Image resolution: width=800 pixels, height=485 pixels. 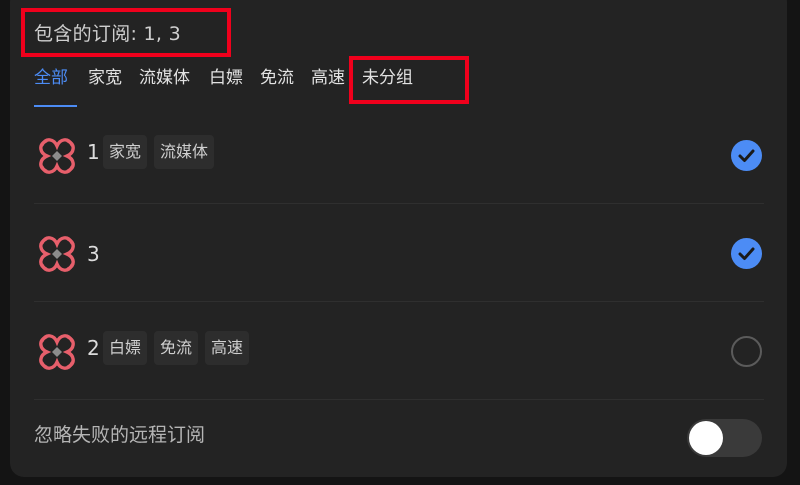 I want to click on tag-chip: 家宽, so click(x=125, y=152).